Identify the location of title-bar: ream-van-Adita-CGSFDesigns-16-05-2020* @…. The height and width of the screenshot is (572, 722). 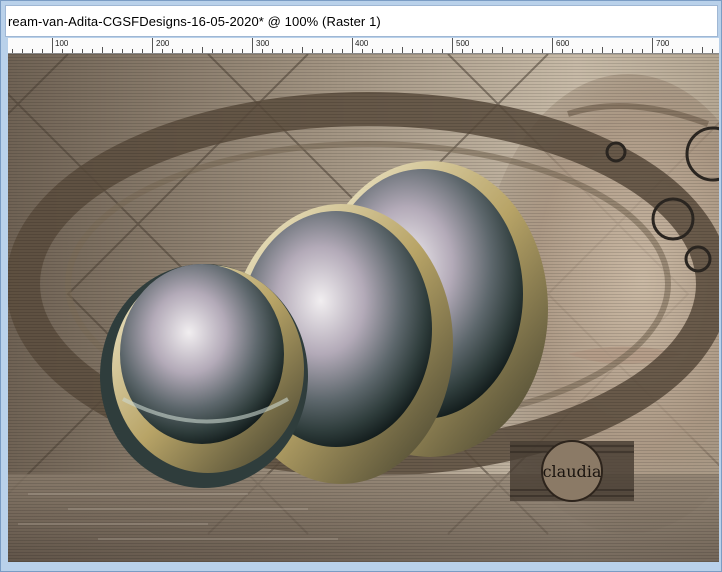
(361, 21).